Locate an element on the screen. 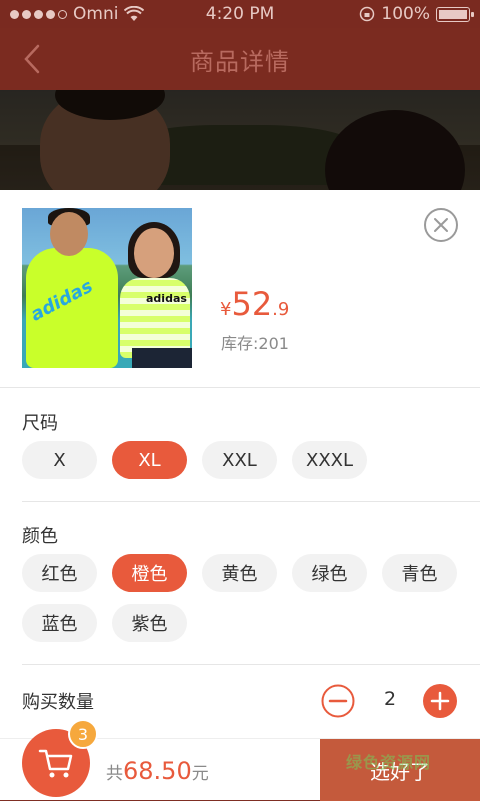  signal-icon is located at coordinates (38, 14).